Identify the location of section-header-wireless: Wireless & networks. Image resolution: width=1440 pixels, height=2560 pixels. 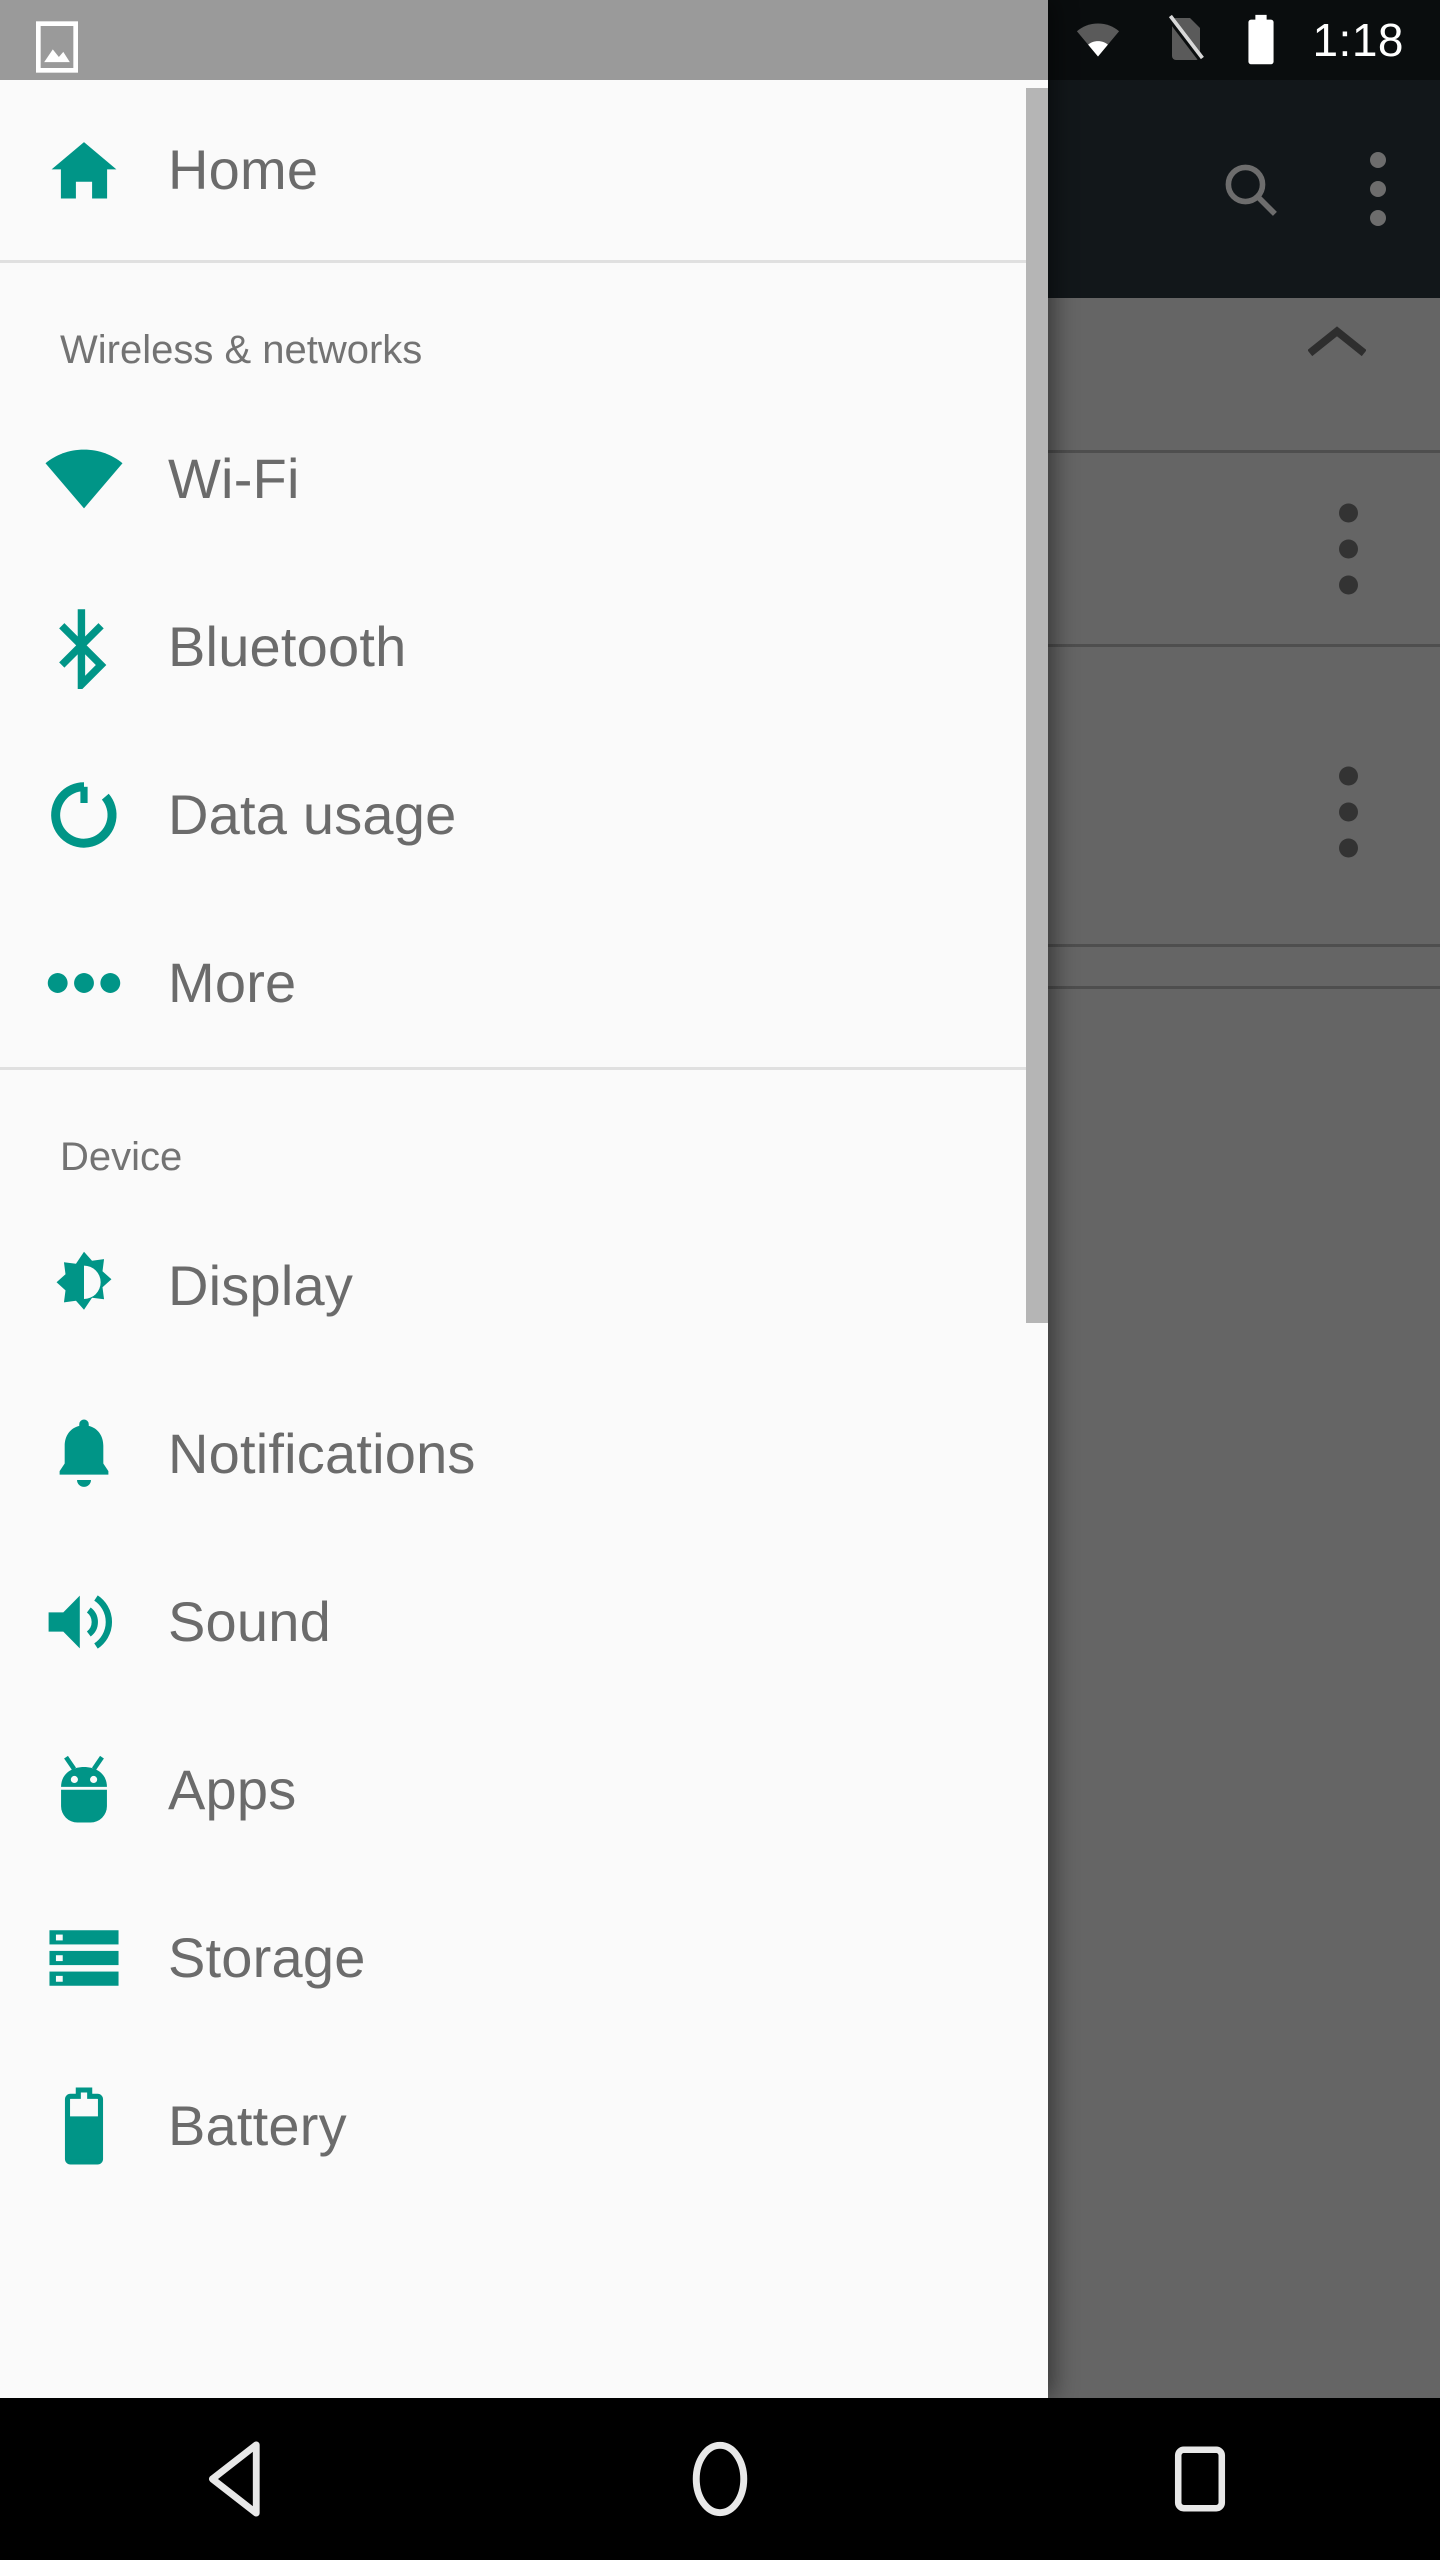
(524, 329).